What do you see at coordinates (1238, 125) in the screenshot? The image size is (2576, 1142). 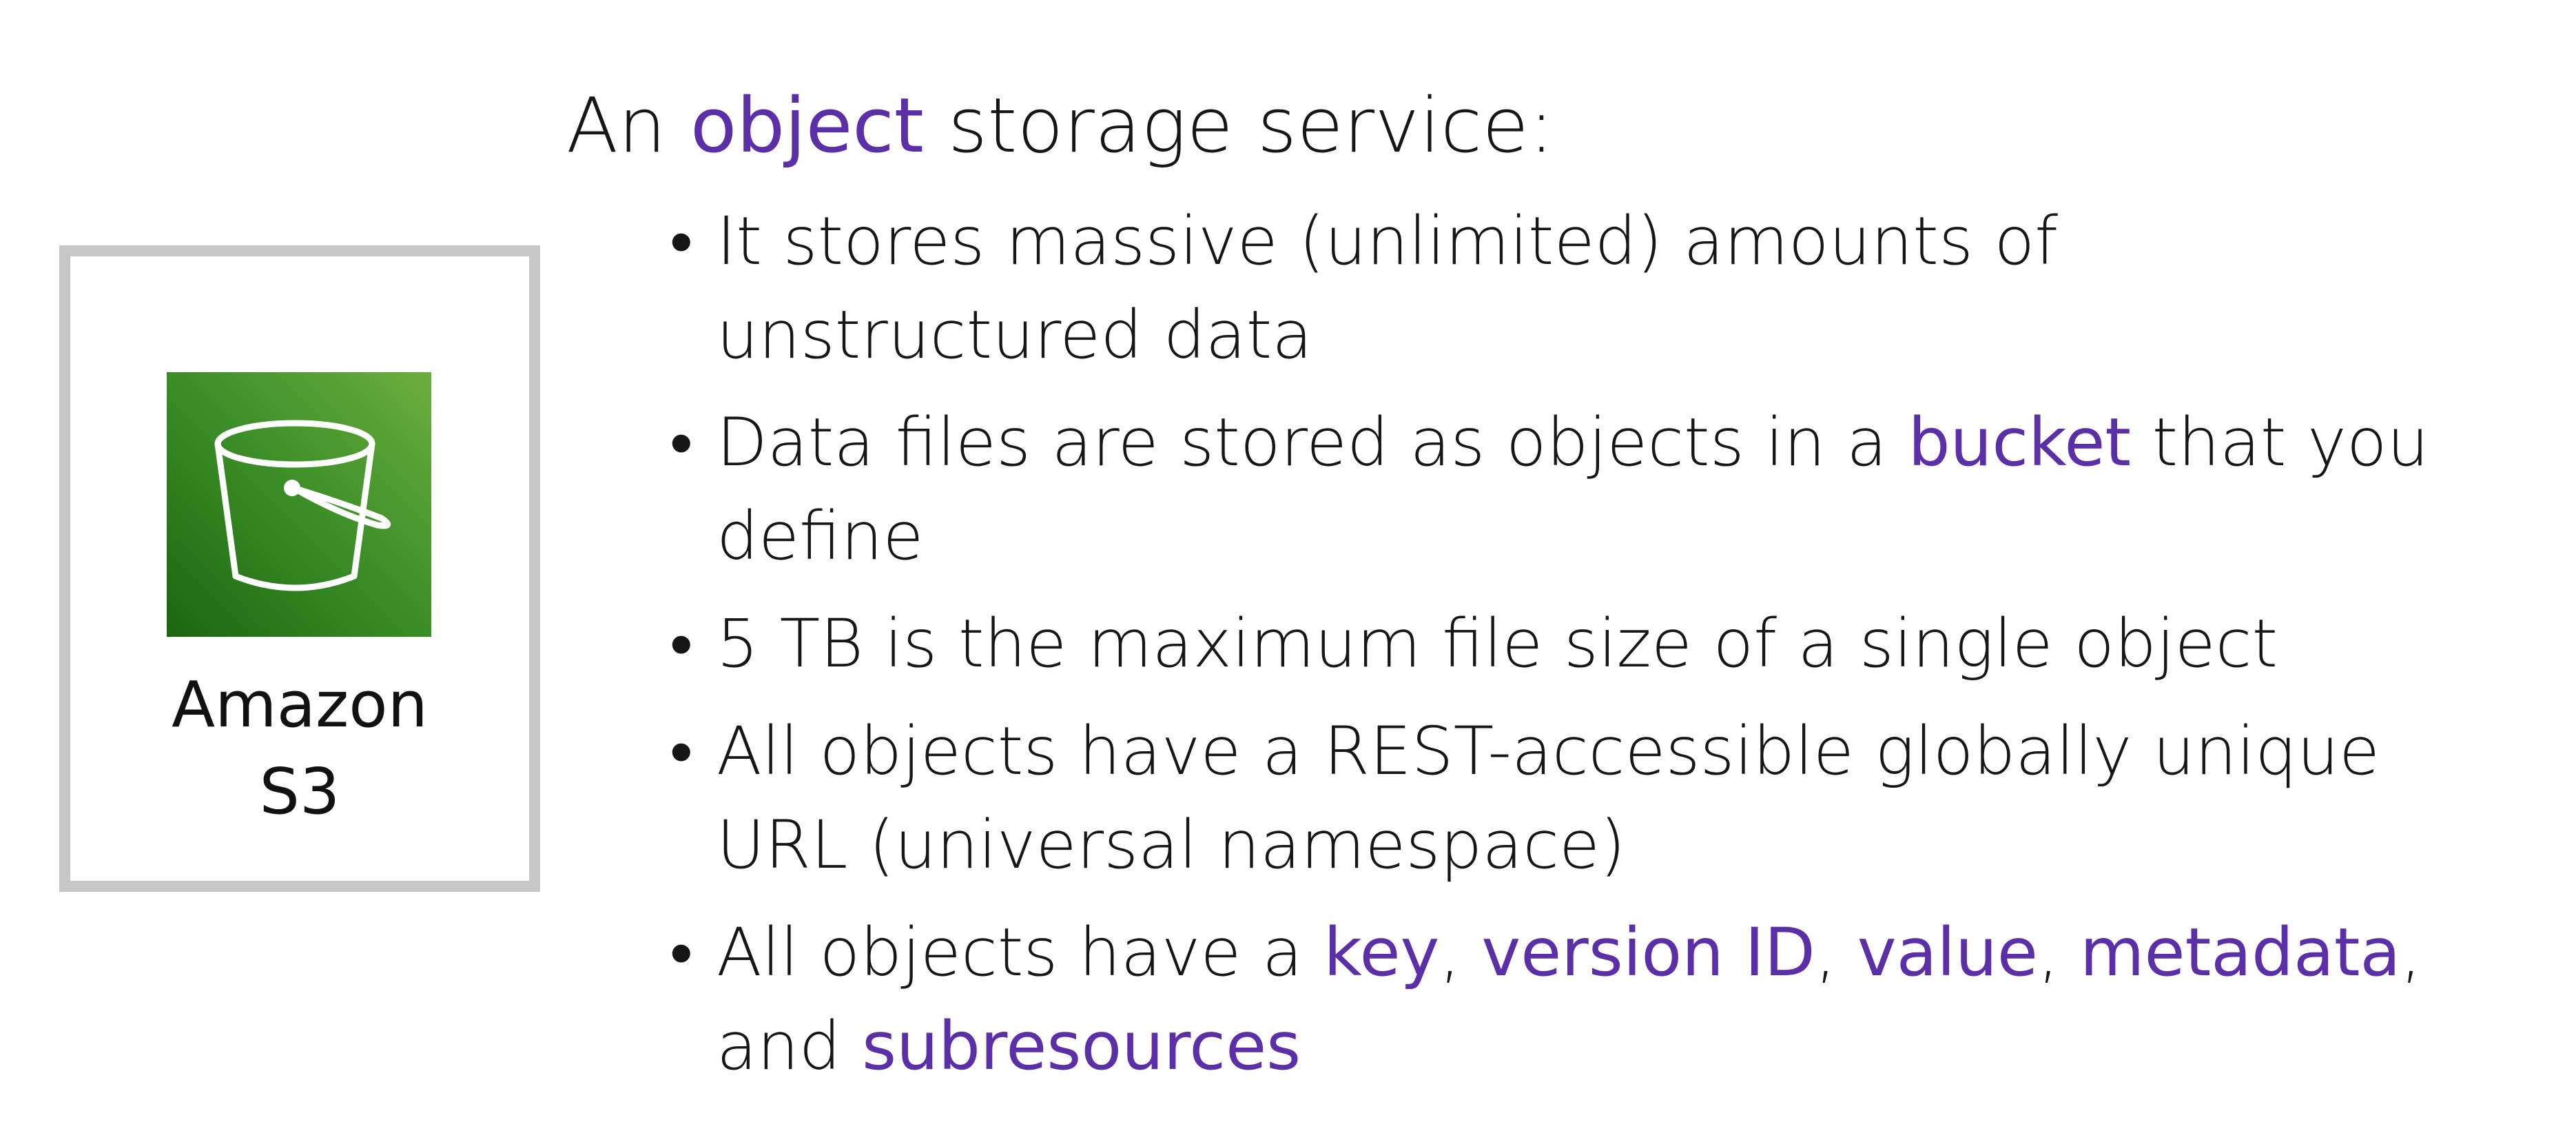 I see `heading-text-end: storage service:` at bounding box center [1238, 125].